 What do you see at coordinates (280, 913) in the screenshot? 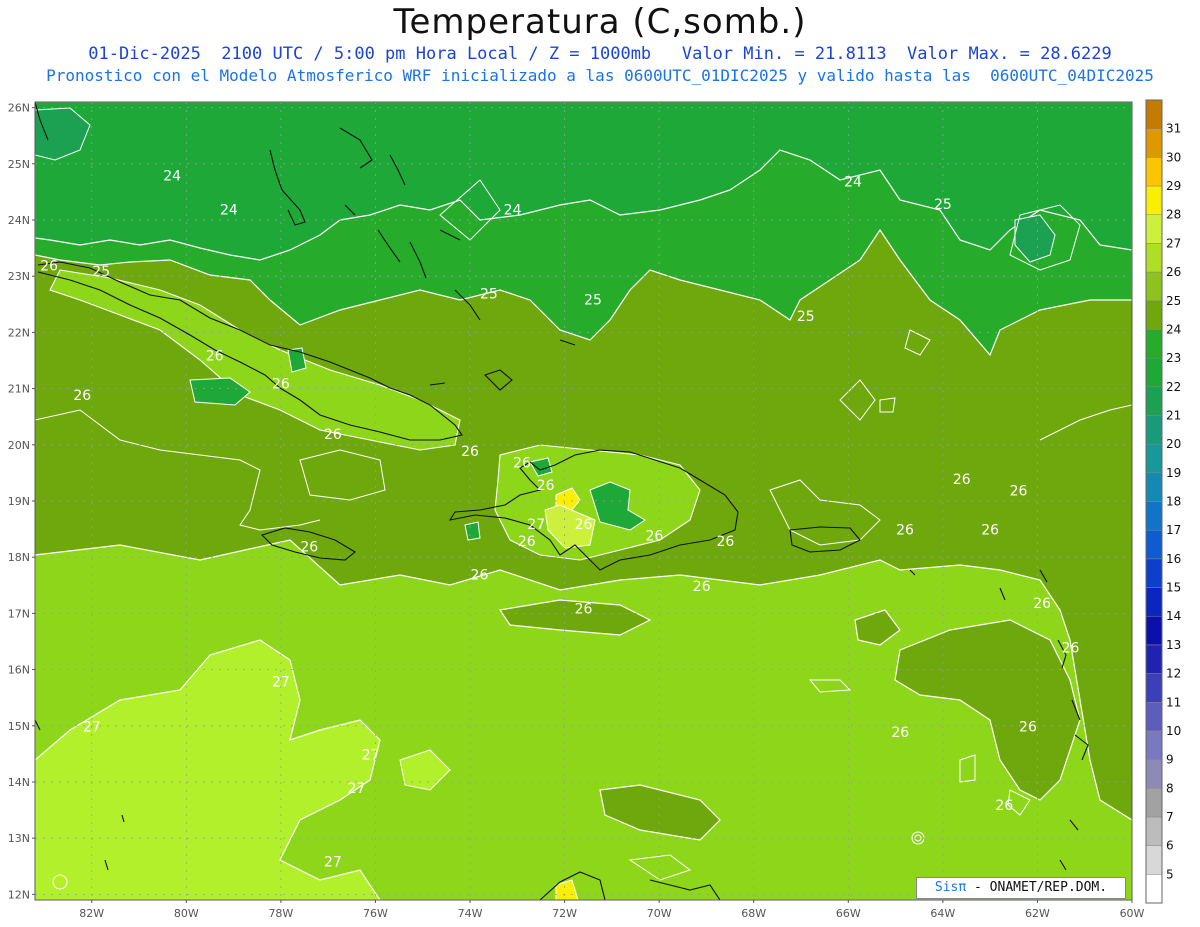
I see `lon-tick-label: 78W` at bounding box center [280, 913].